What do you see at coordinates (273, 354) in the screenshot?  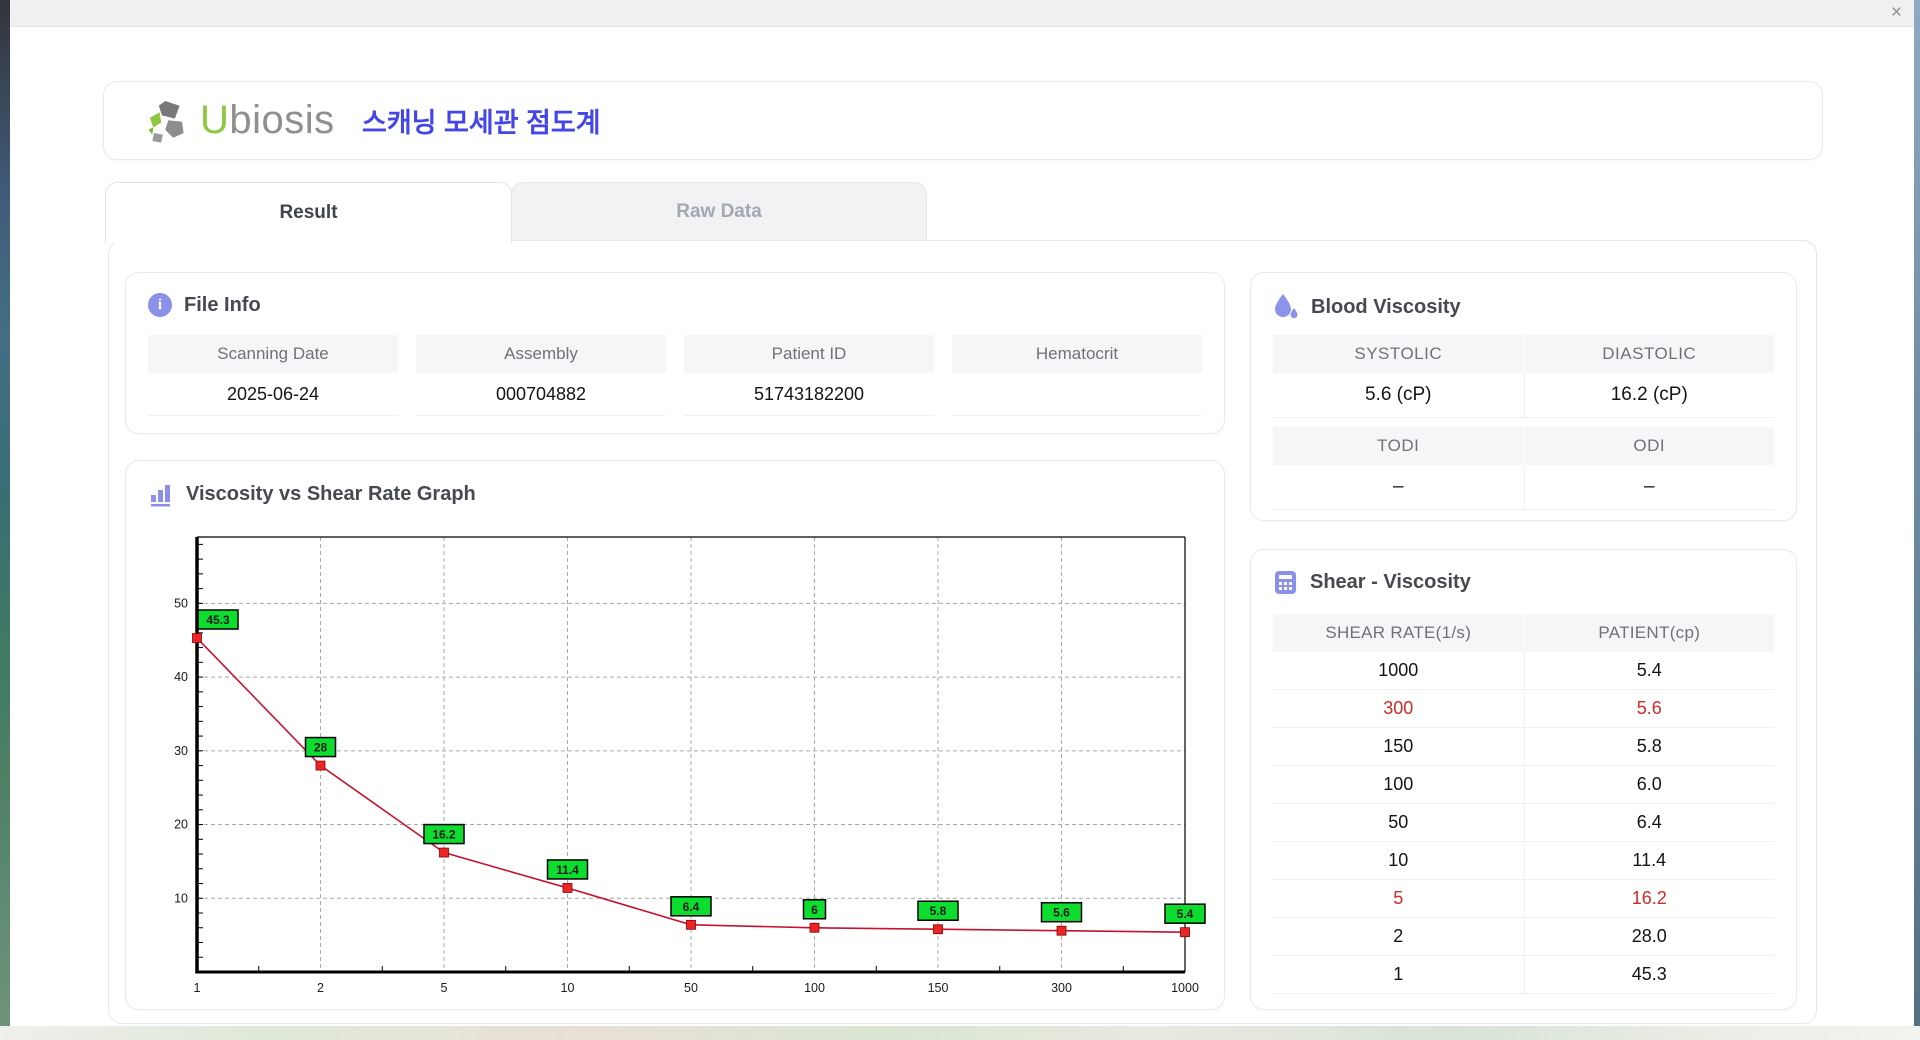 I see `field-label: Scanning Date` at bounding box center [273, 354].